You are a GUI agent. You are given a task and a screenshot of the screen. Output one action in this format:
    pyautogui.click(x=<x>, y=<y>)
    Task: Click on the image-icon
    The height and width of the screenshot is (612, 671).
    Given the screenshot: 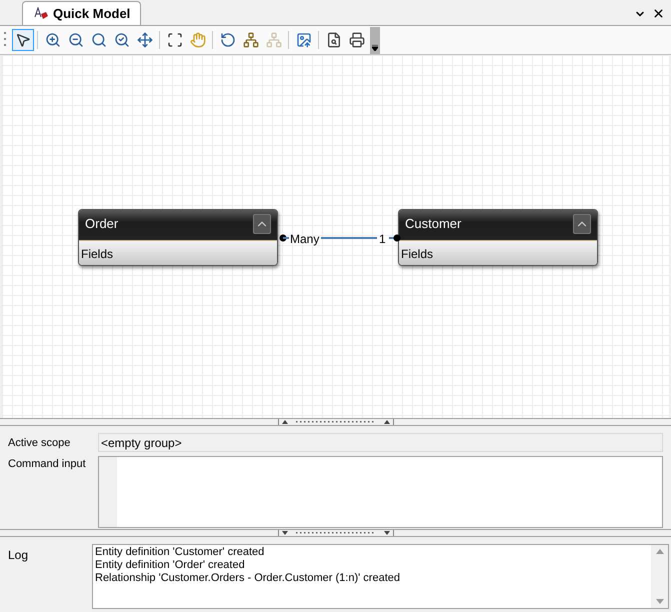 What is the action you would take?
    pyautogui.click(x=304, y=40)
    